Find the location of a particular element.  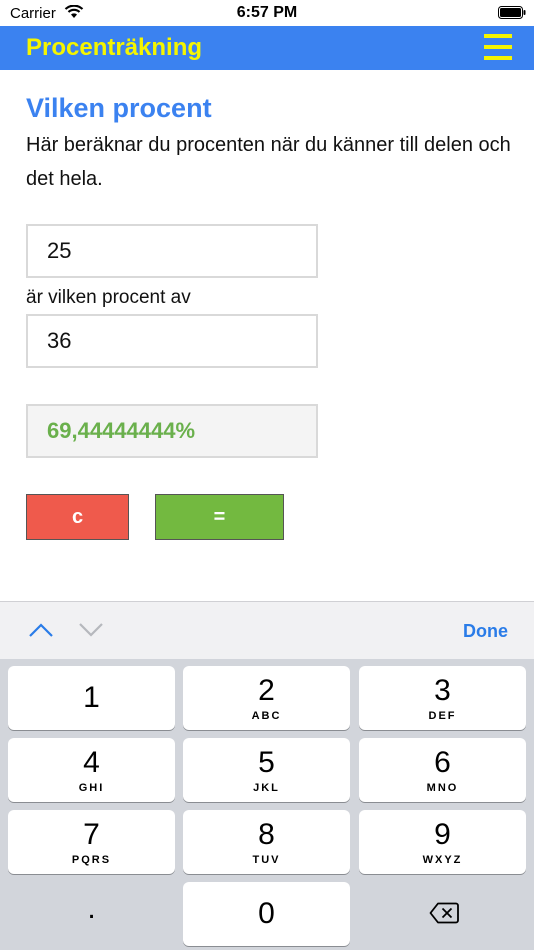

key-1: 1 is located at coordinates (91, 698).